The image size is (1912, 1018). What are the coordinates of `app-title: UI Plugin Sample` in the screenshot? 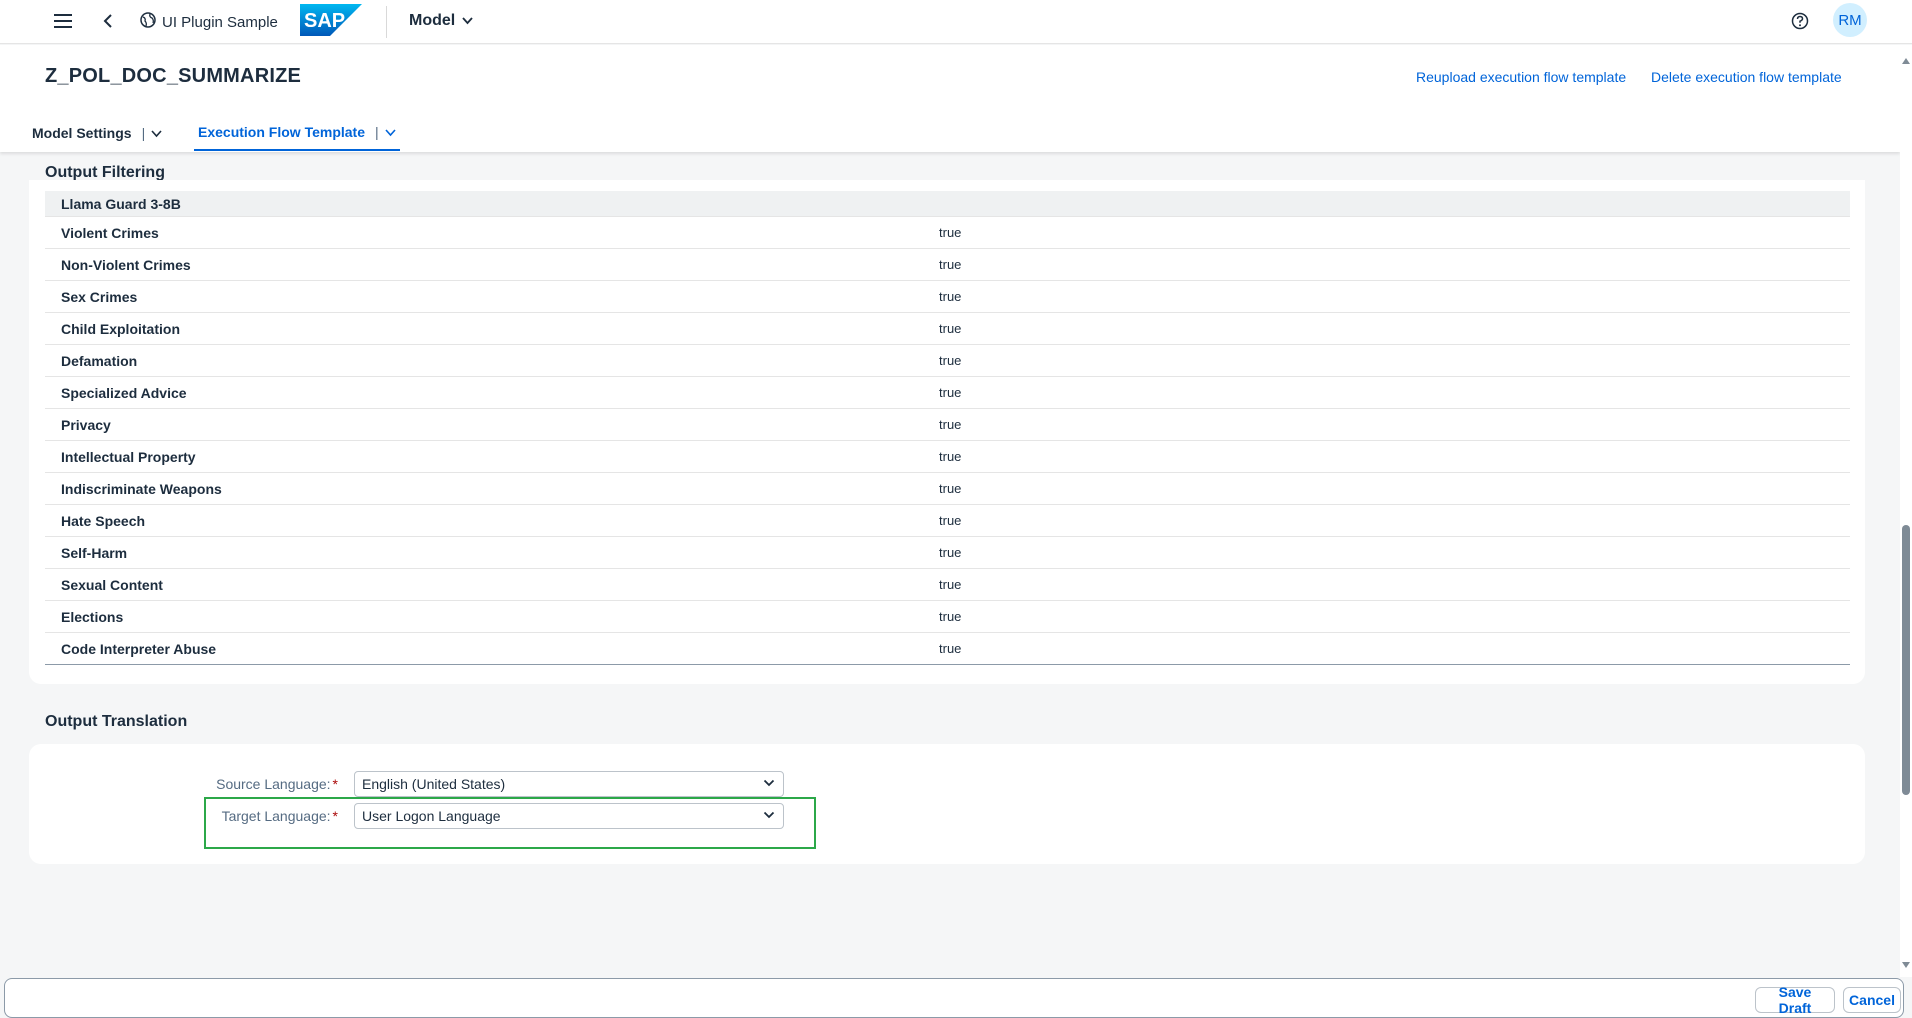 It's located at (209, 22).